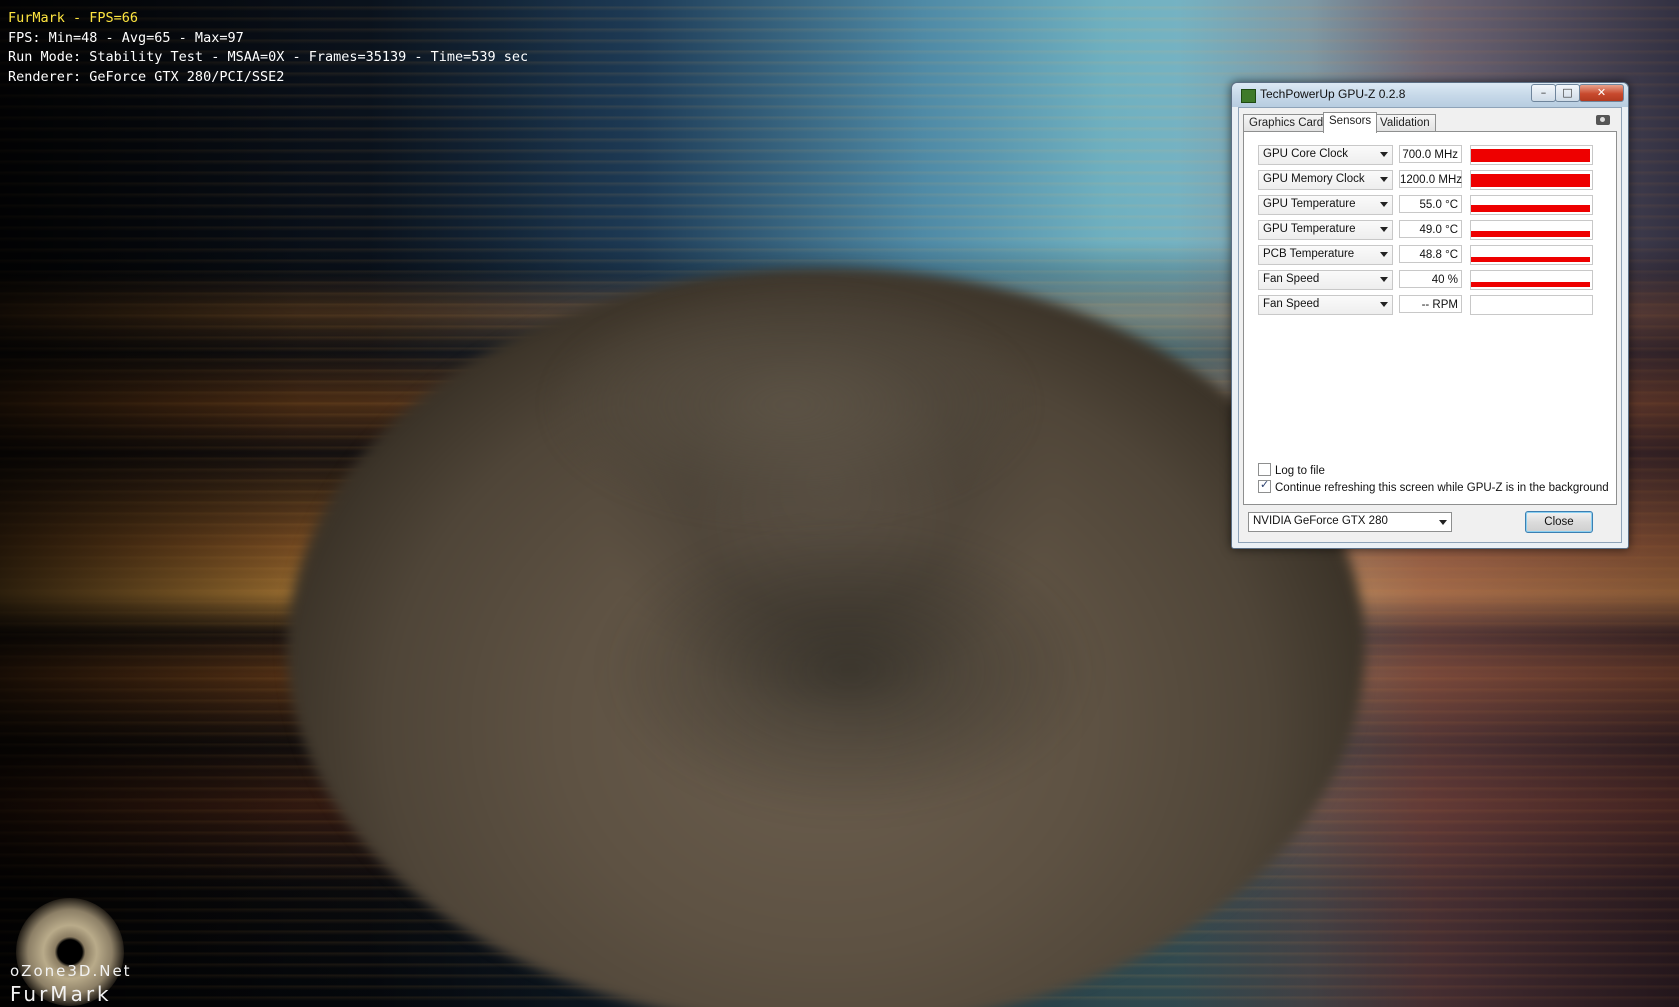 The image size is (1679, 1007). I want to click on window-title: TechPowerUp GPU-Z 0.2.8, so click(1333, 94).